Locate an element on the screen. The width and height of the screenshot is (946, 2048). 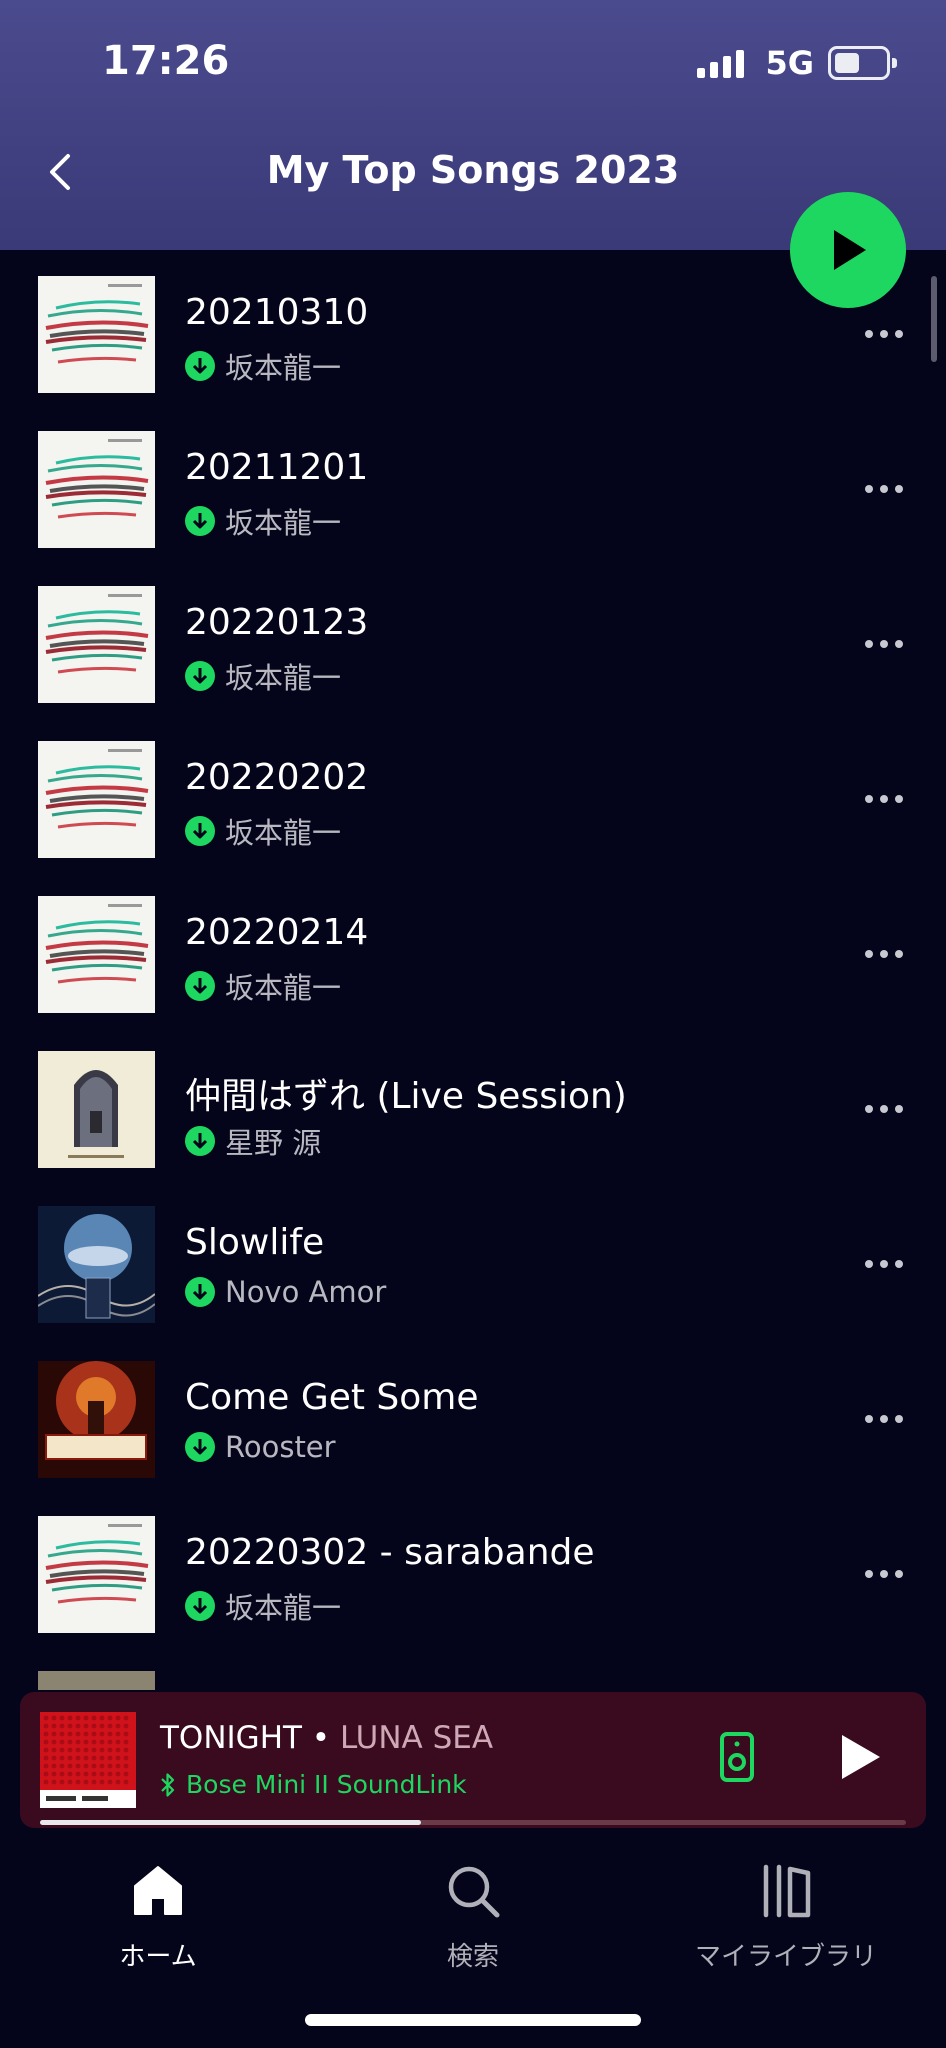
track-title: 20220202 is located at coordinates (277, 777).